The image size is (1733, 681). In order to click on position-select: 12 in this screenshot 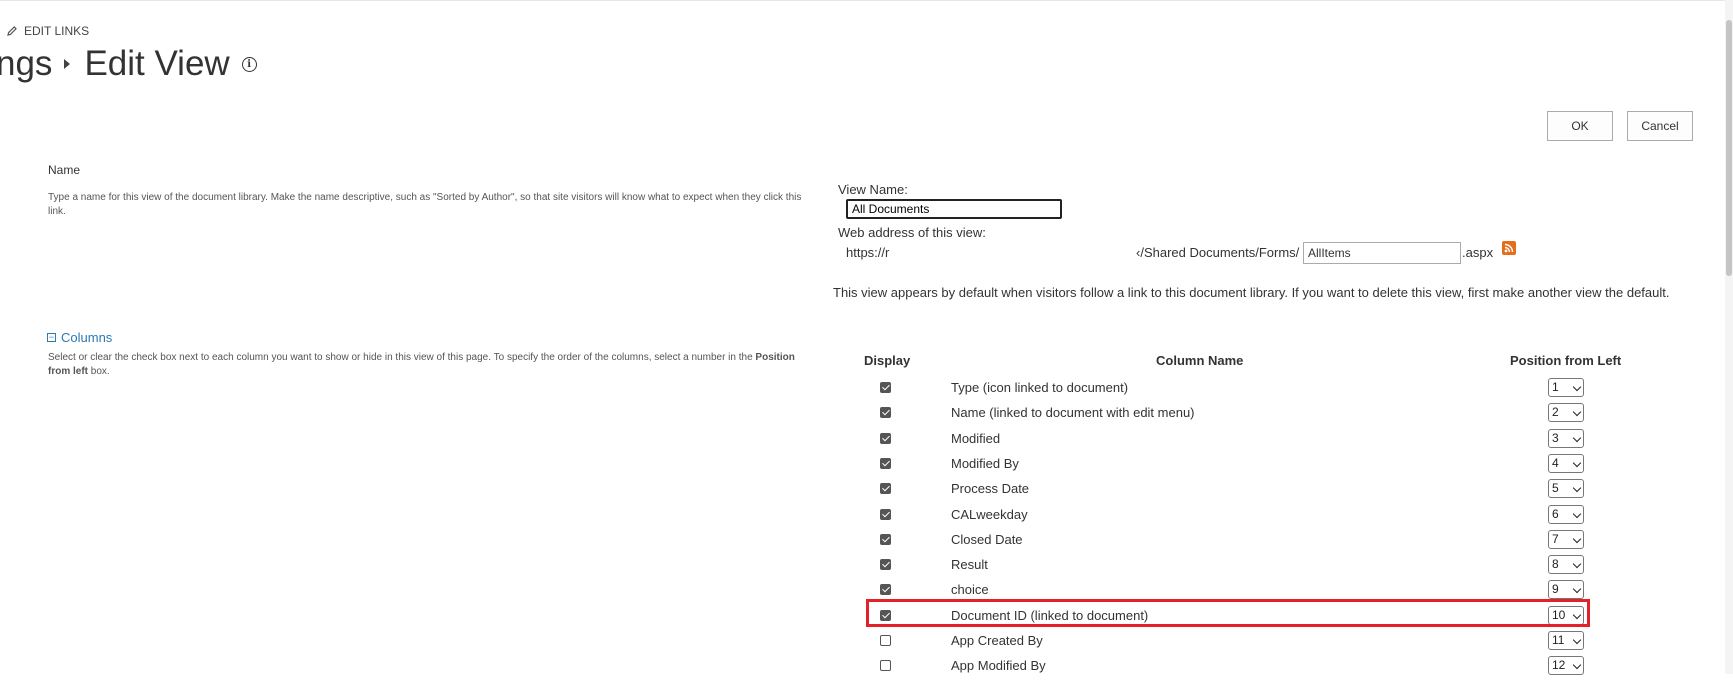, I will do `click(1566, 666)`.